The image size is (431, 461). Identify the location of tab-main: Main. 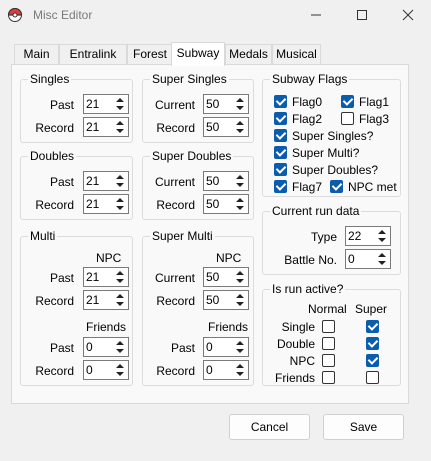
(36, 54).